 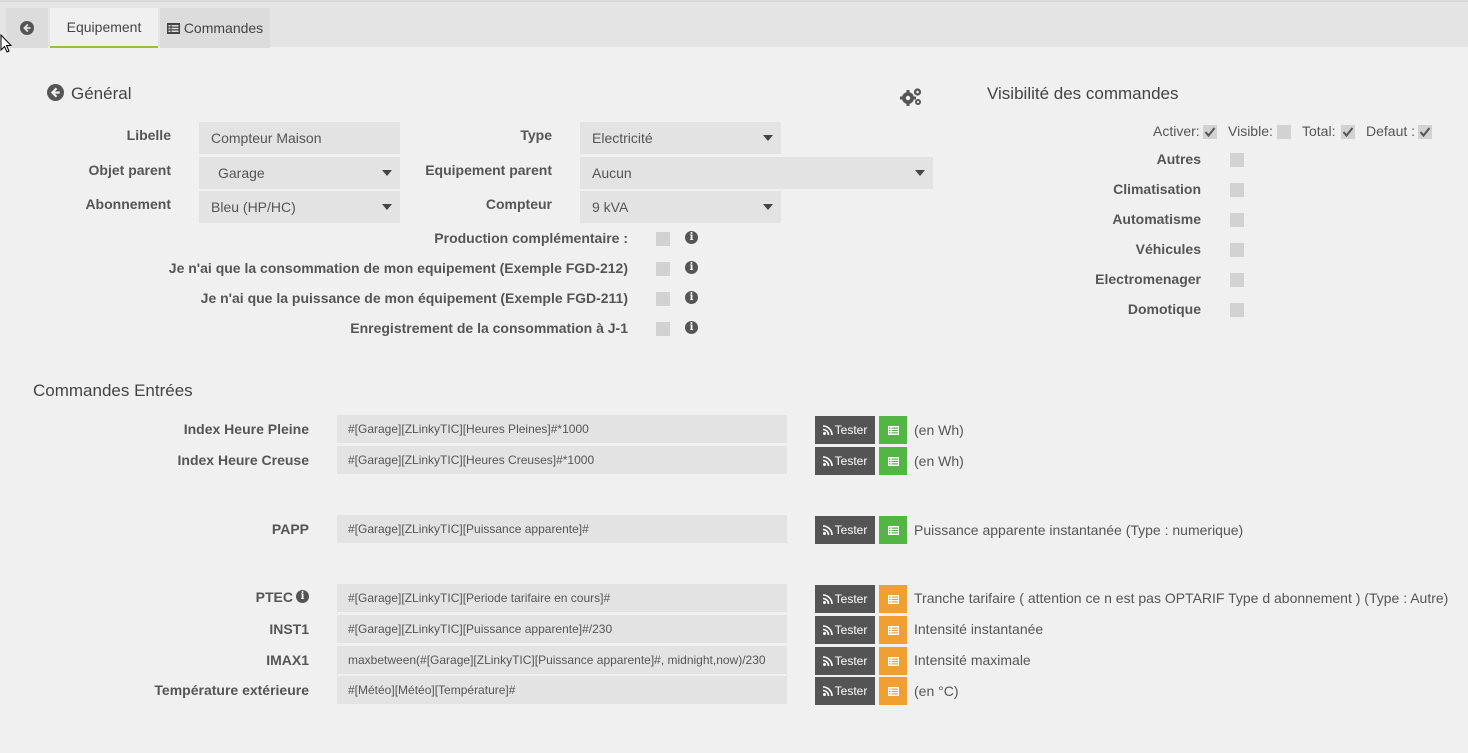 I want to click on libelle-input: Compteur Maison, so click(x=299, y=138).